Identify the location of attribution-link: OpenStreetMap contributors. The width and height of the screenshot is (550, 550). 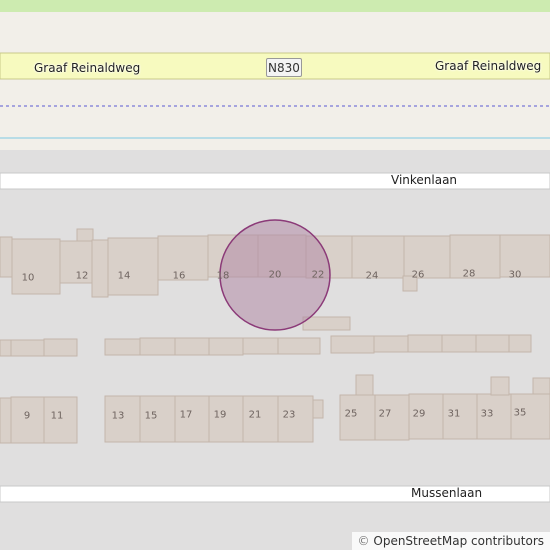
(458, 541).